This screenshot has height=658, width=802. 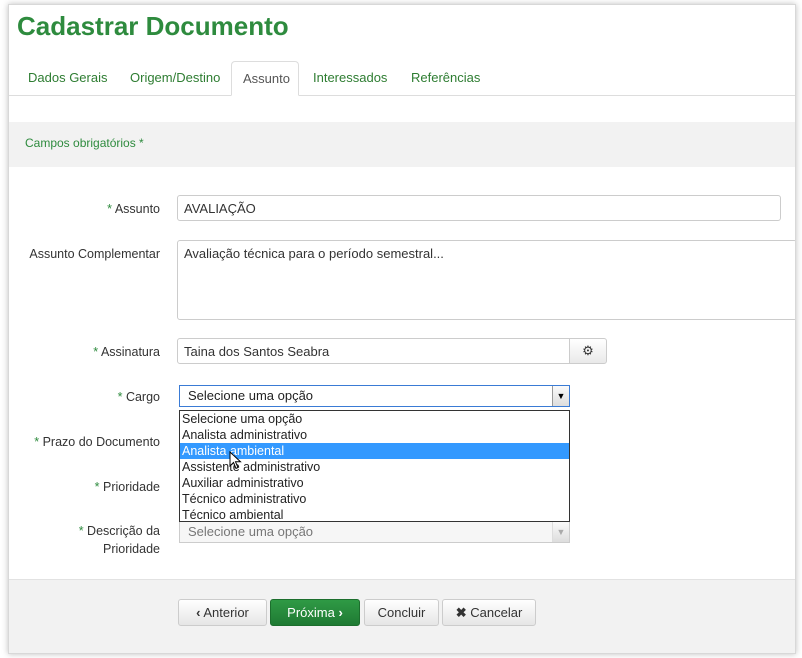 What do you see at coordinates (374, 515) in the screenshot?
I see `cargo-option: Técnico ambiental` at bounding box center [374, 515].